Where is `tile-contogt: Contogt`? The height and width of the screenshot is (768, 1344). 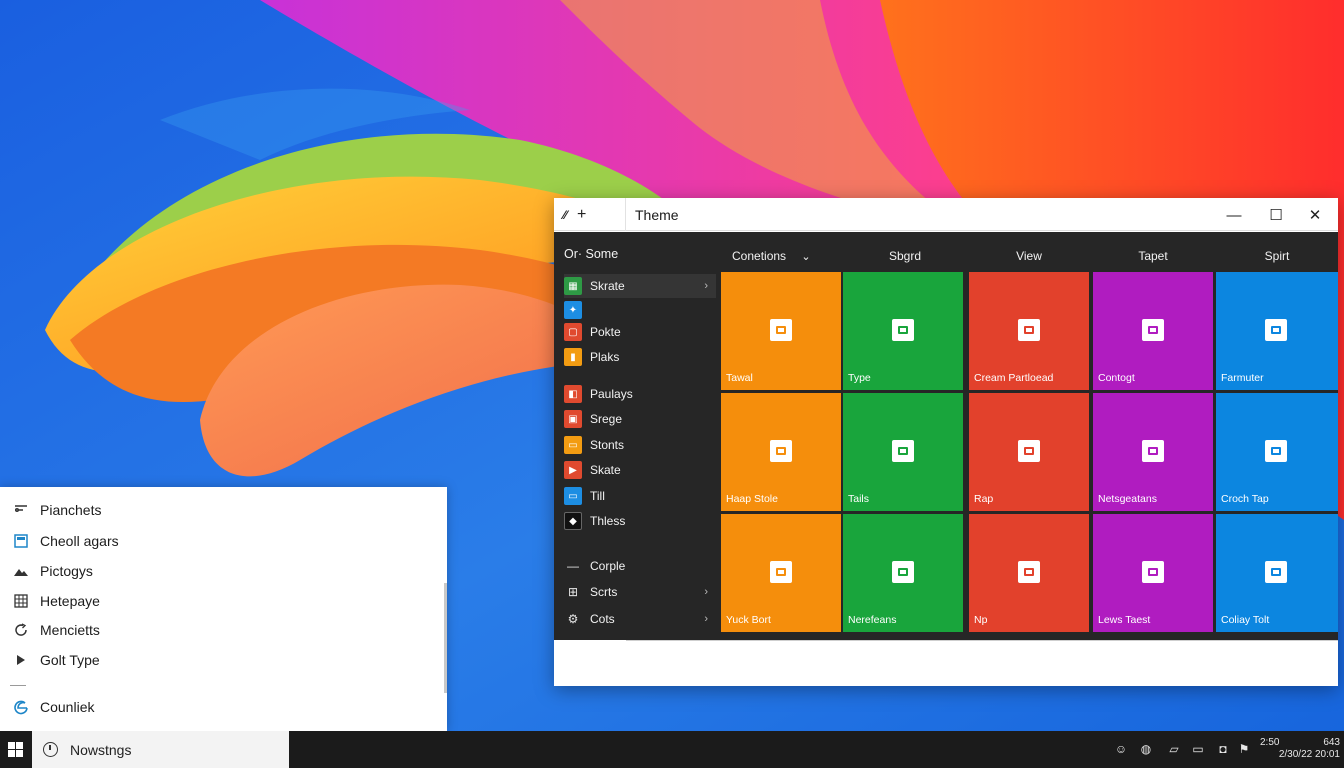 tile-contogt: Contogt is located at coordinates (1153, 331).